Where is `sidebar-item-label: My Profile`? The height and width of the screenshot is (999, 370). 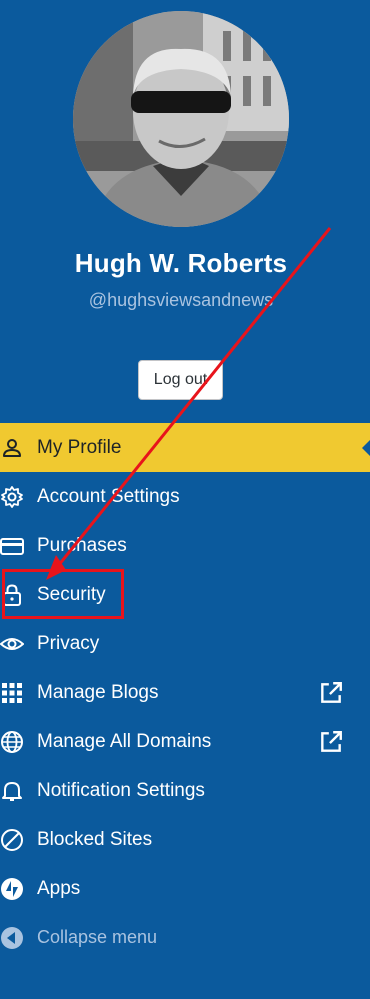
sidebar-item-label: My Profile is located at coordinates (79, 447).